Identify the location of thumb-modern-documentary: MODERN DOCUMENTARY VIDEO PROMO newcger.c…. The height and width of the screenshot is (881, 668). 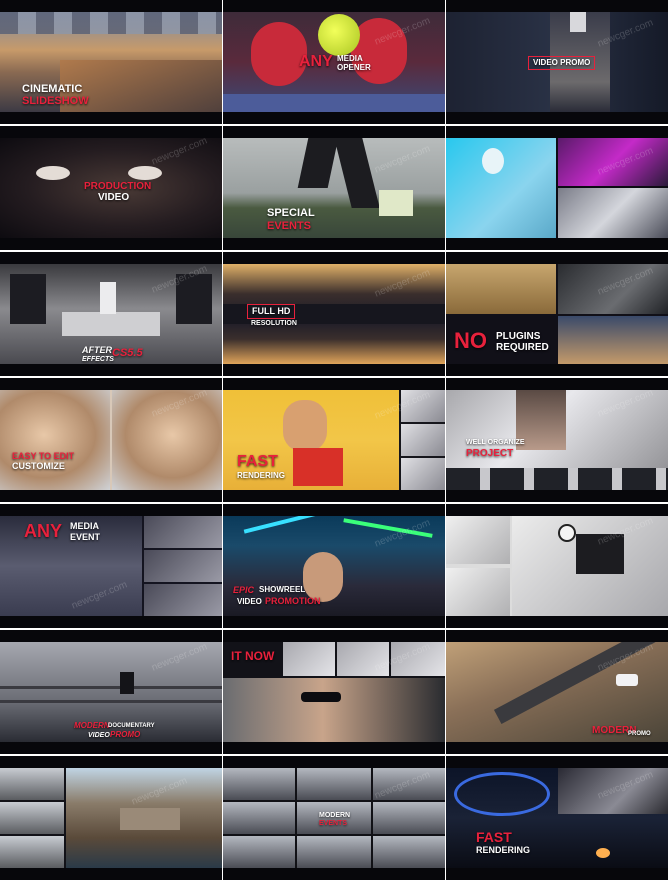
(111, 692).